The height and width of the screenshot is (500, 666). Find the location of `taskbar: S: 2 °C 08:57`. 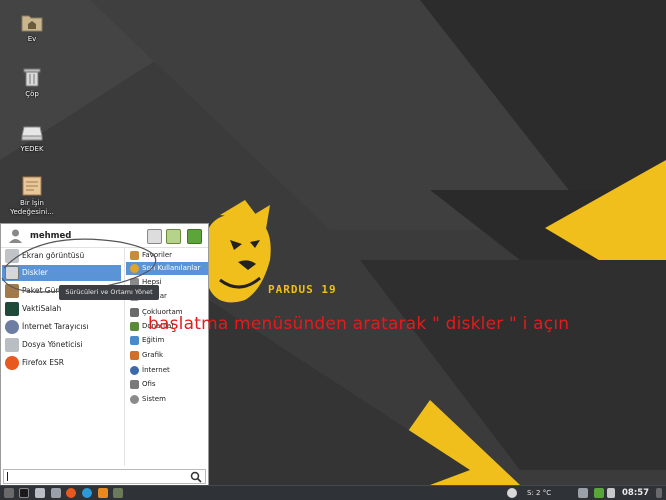

taskbar: S: 2 °C 08:57 is located at coordinates (333, 492).